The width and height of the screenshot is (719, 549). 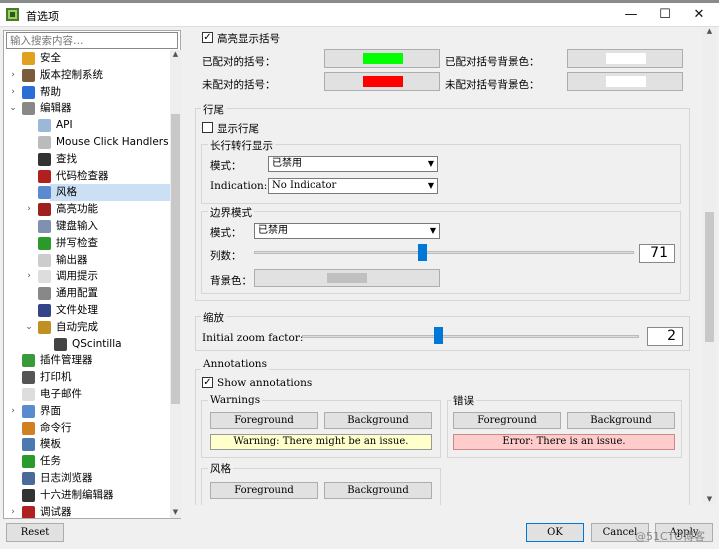 What do you see at coordinates (87, 394) in the screenshot?
I see `sidebar-item: 电子邮件` at bounding box center [87, 394].